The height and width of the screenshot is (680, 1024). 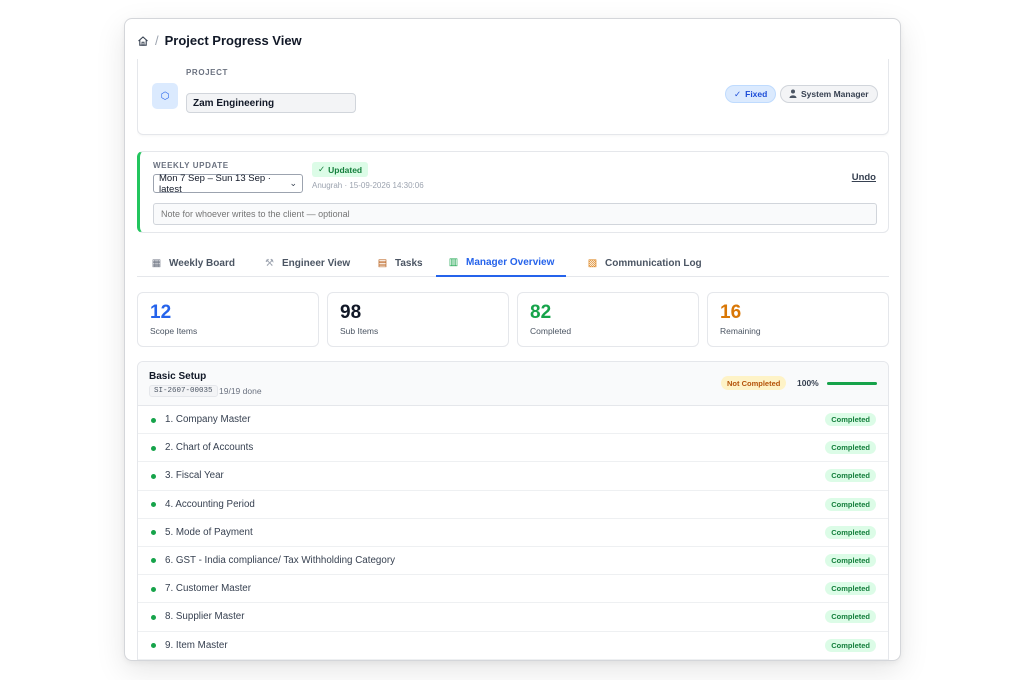 I want to click on breadcrumb: / Project Progress View, so click(x=219, y=40).